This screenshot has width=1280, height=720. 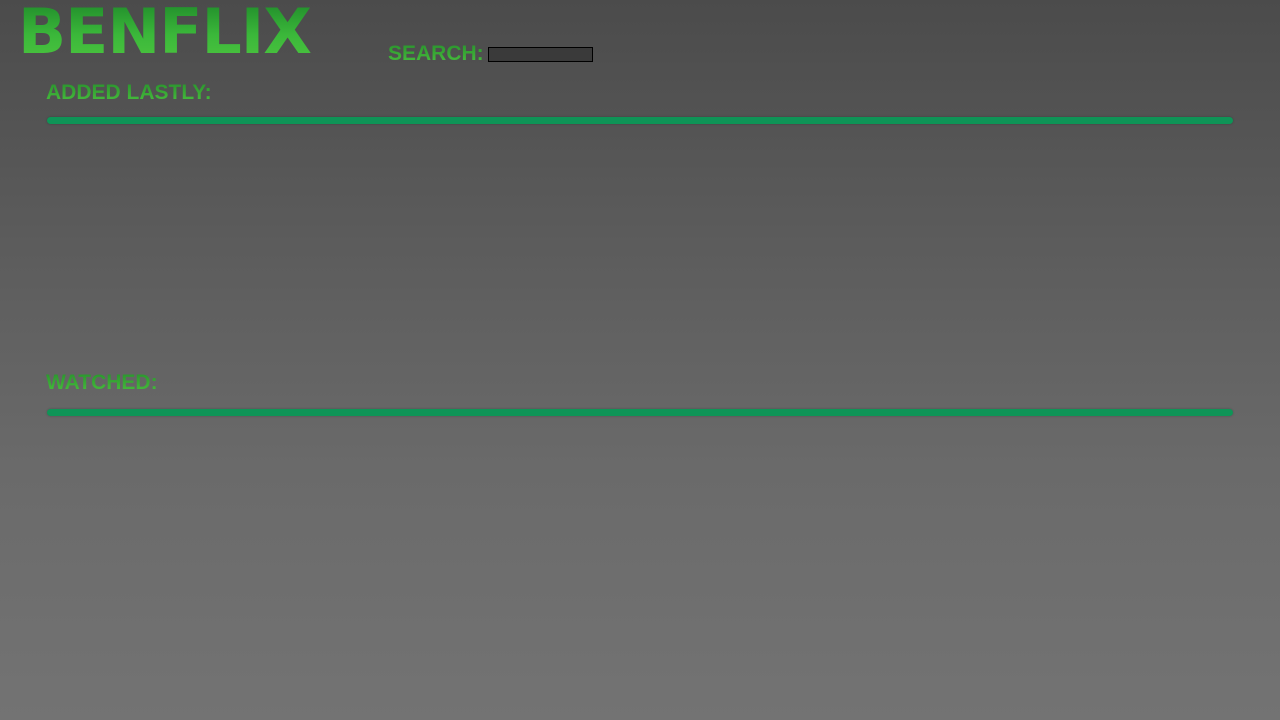 What do you see at coordinates (102, 382) in the screenshot?
I see `section-title-watched: WATCHED:` at bounding box center [102, 382].